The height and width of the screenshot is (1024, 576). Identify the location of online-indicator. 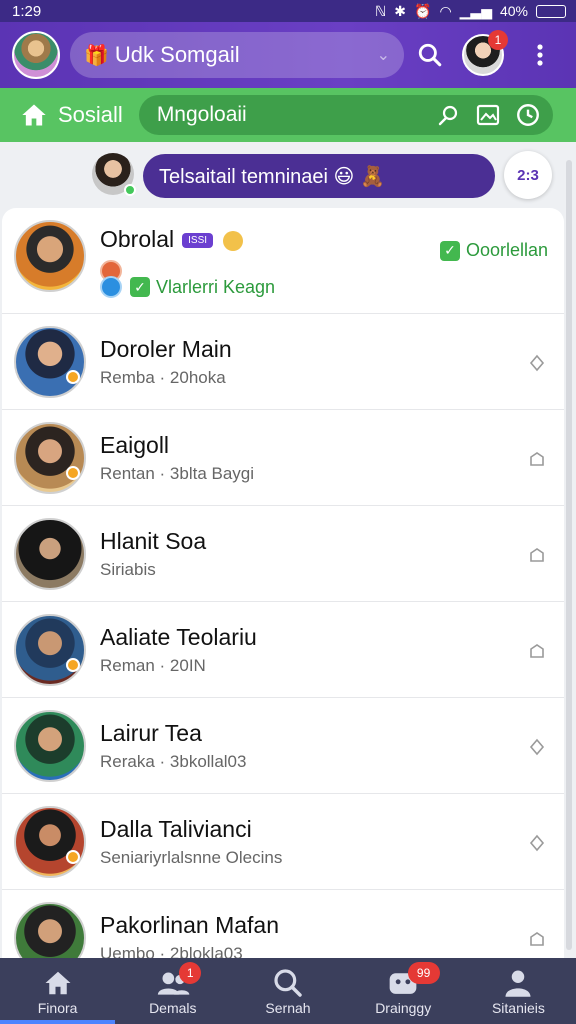
(130, 190).